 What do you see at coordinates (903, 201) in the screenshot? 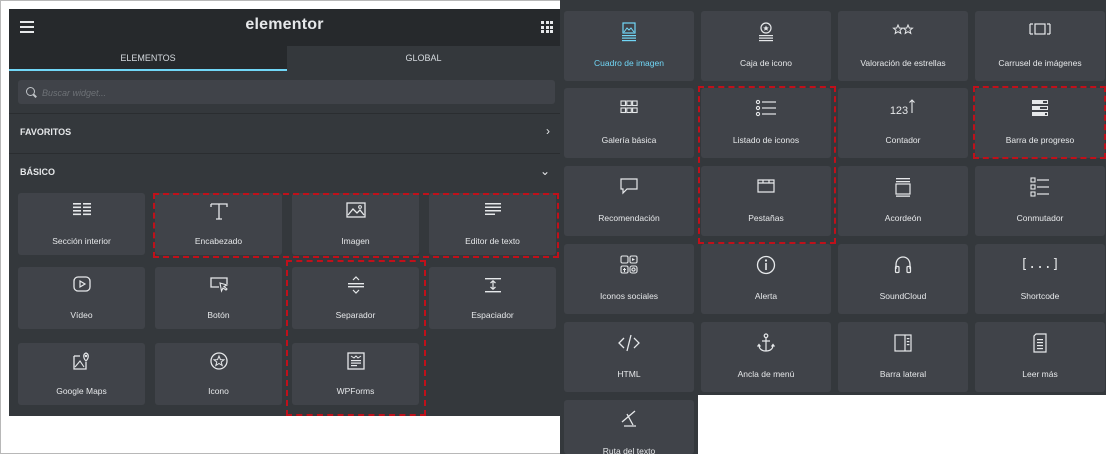
I see `widget-accordion: Acordeón` at bounding box center [903, 201].